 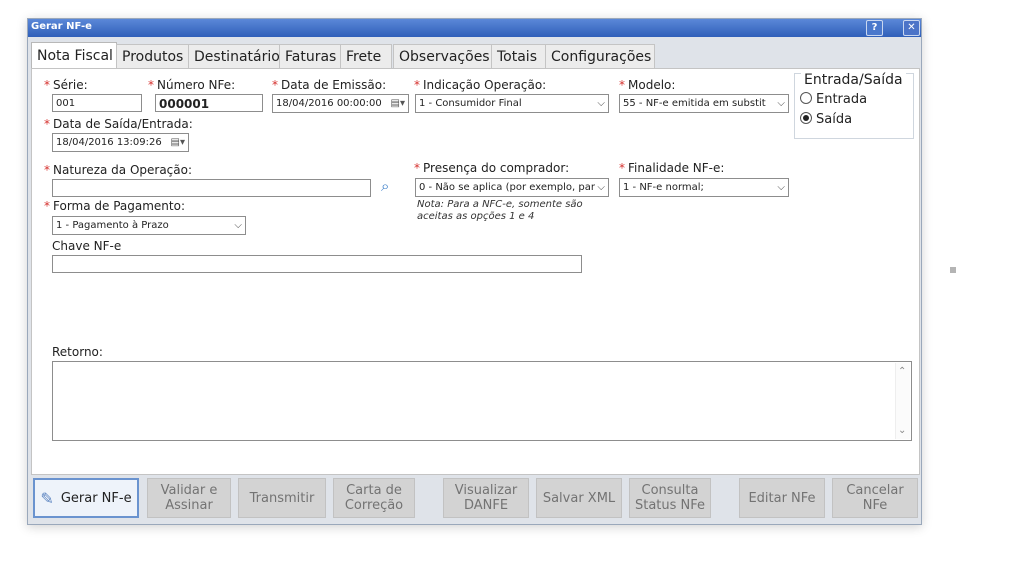 What do you see at coordinates (474, 28) in the screenshot?
I see `title-bar: Gerar NF-e ? ✕` at bounding box center [474, 28].